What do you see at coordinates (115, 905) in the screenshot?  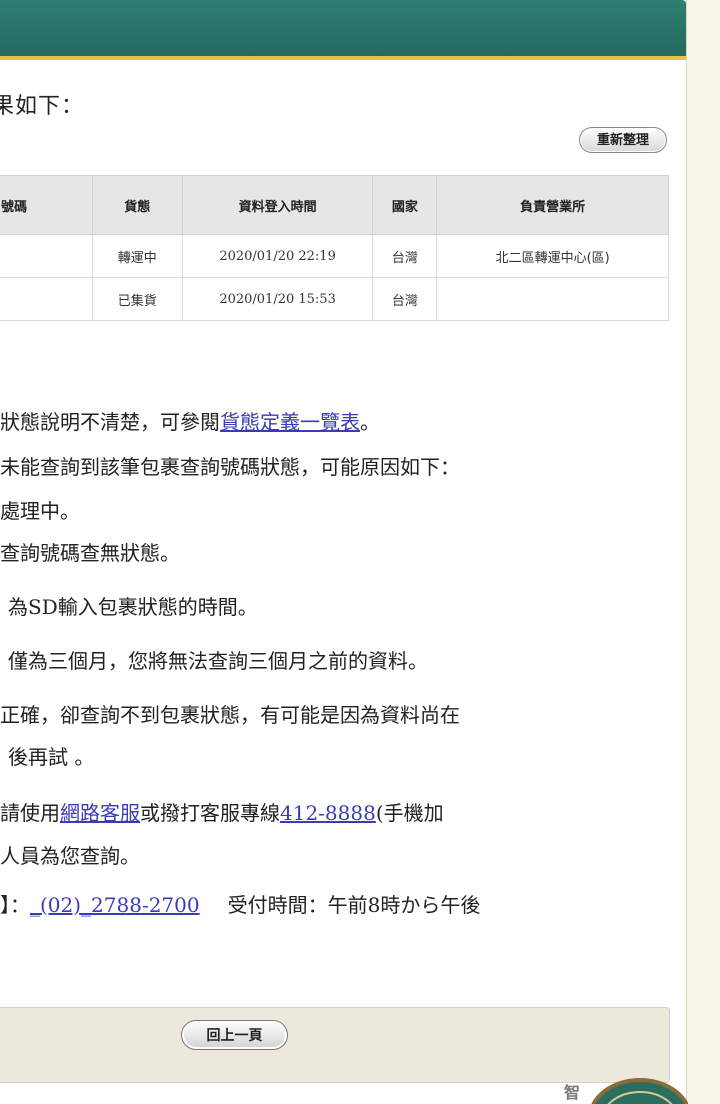 I see `japanese-phone-link: _(02)_2788-2700` at bounding box center [115, 905].